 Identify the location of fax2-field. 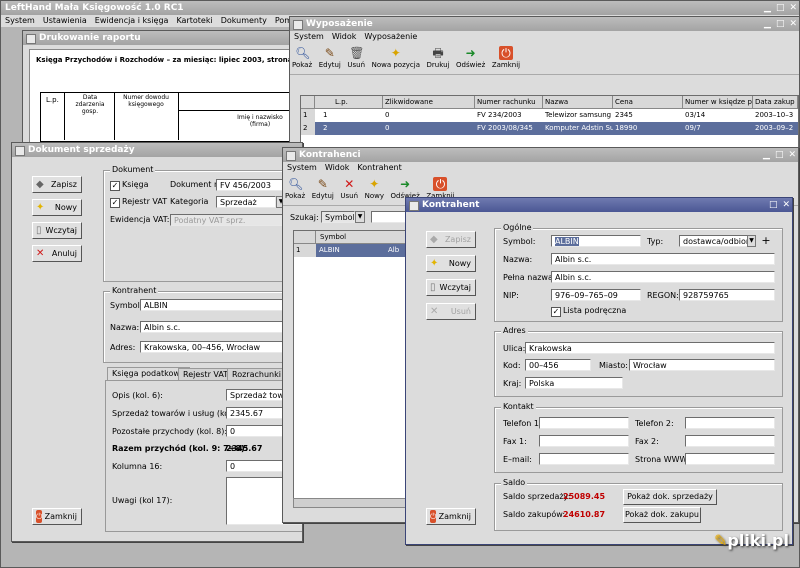
(730, 441).